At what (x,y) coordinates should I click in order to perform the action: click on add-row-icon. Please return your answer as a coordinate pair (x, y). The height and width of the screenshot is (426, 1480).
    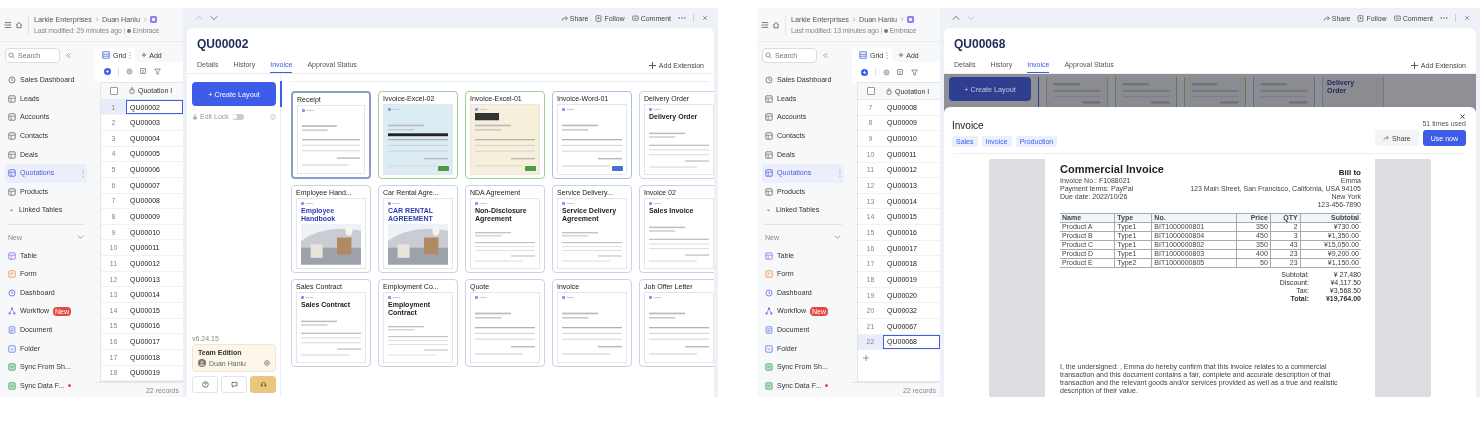
    Looking at the image, I should click on (866, 358).